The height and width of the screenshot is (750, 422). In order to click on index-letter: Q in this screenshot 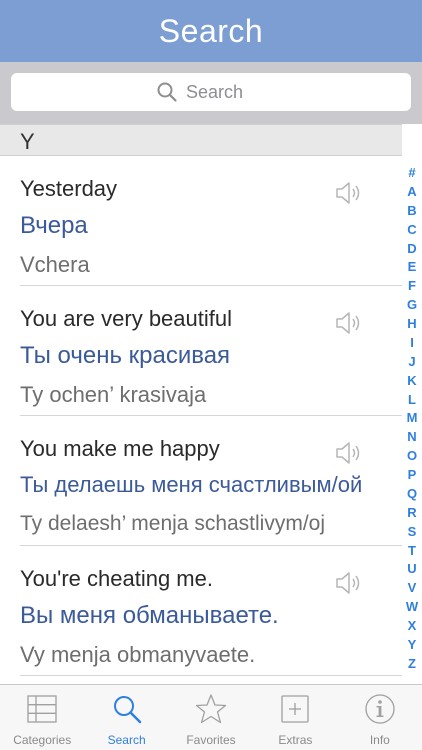, I will do `click(412, 493)`.